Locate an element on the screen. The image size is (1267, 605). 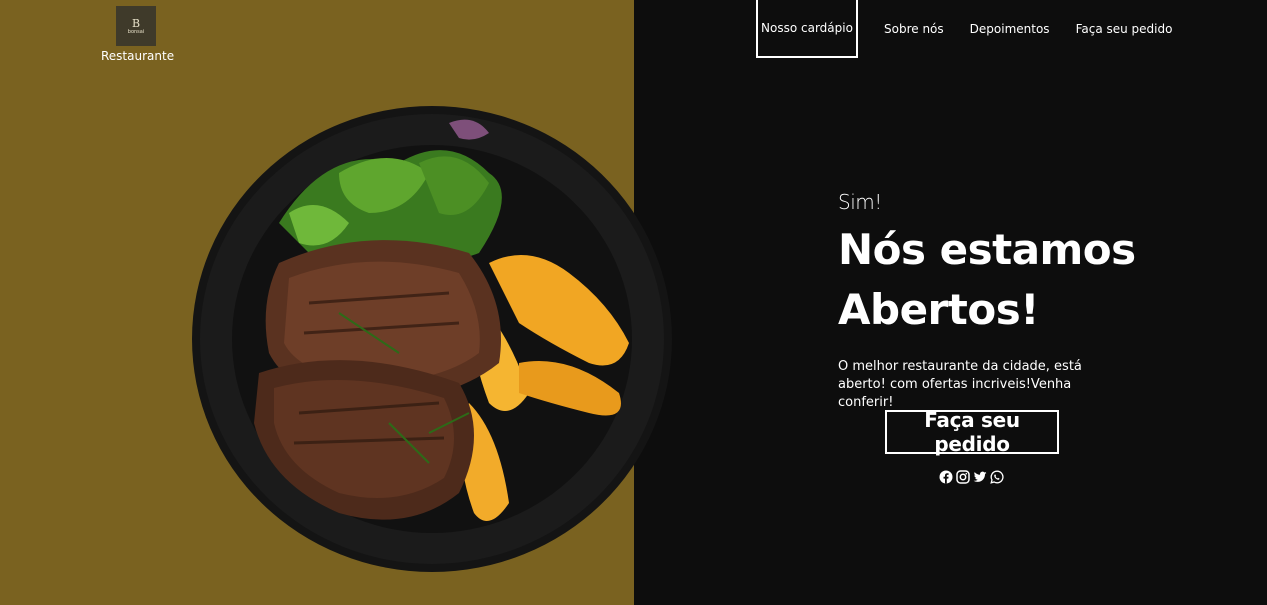
logo-badge: B bonsai is located at coordinates (136, 26).